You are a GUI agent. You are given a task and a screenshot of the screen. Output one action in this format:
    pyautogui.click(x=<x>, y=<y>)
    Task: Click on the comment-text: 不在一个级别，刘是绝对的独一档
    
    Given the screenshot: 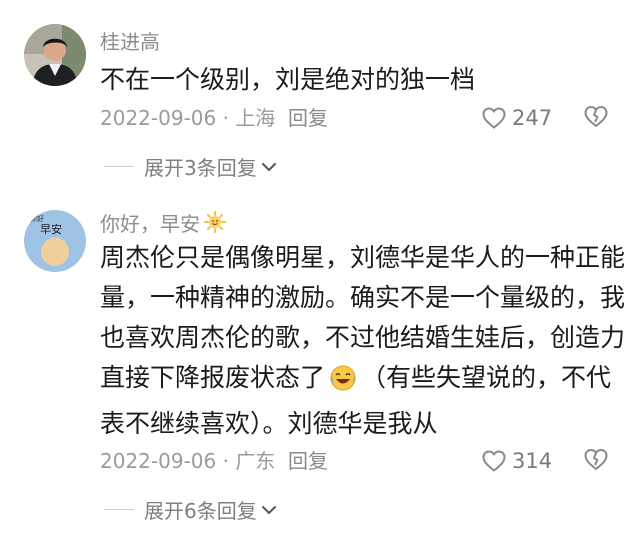 What is the action you would take?
    pyautogui.click(x=288, y=79)
    